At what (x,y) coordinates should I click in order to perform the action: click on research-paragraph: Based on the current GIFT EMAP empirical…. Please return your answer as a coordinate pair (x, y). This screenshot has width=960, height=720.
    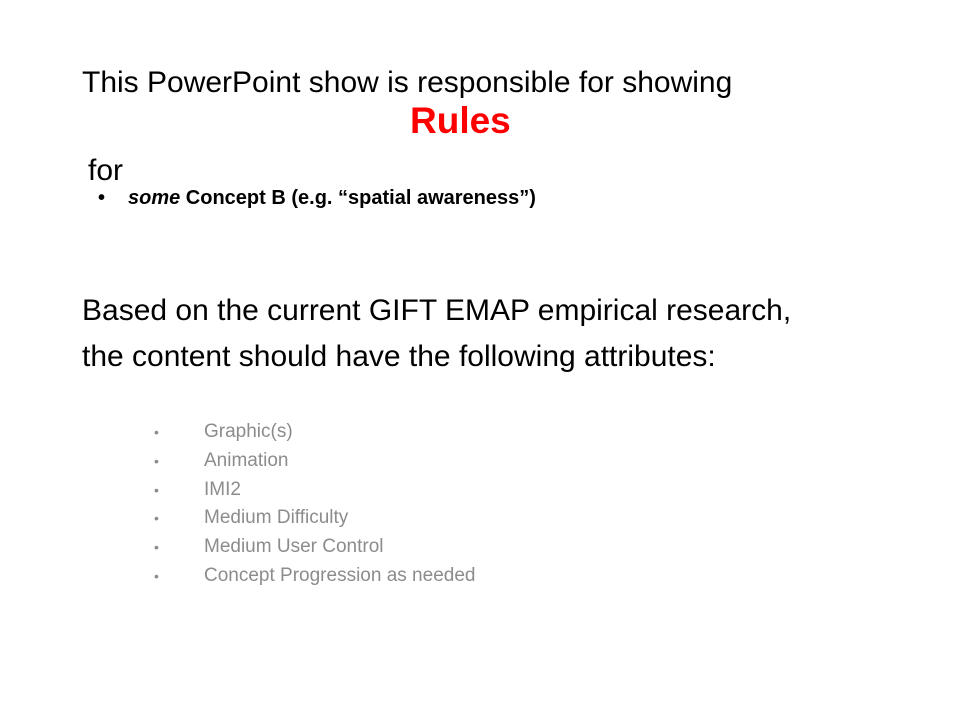
    Looking at the image, I should click on (512, 334).